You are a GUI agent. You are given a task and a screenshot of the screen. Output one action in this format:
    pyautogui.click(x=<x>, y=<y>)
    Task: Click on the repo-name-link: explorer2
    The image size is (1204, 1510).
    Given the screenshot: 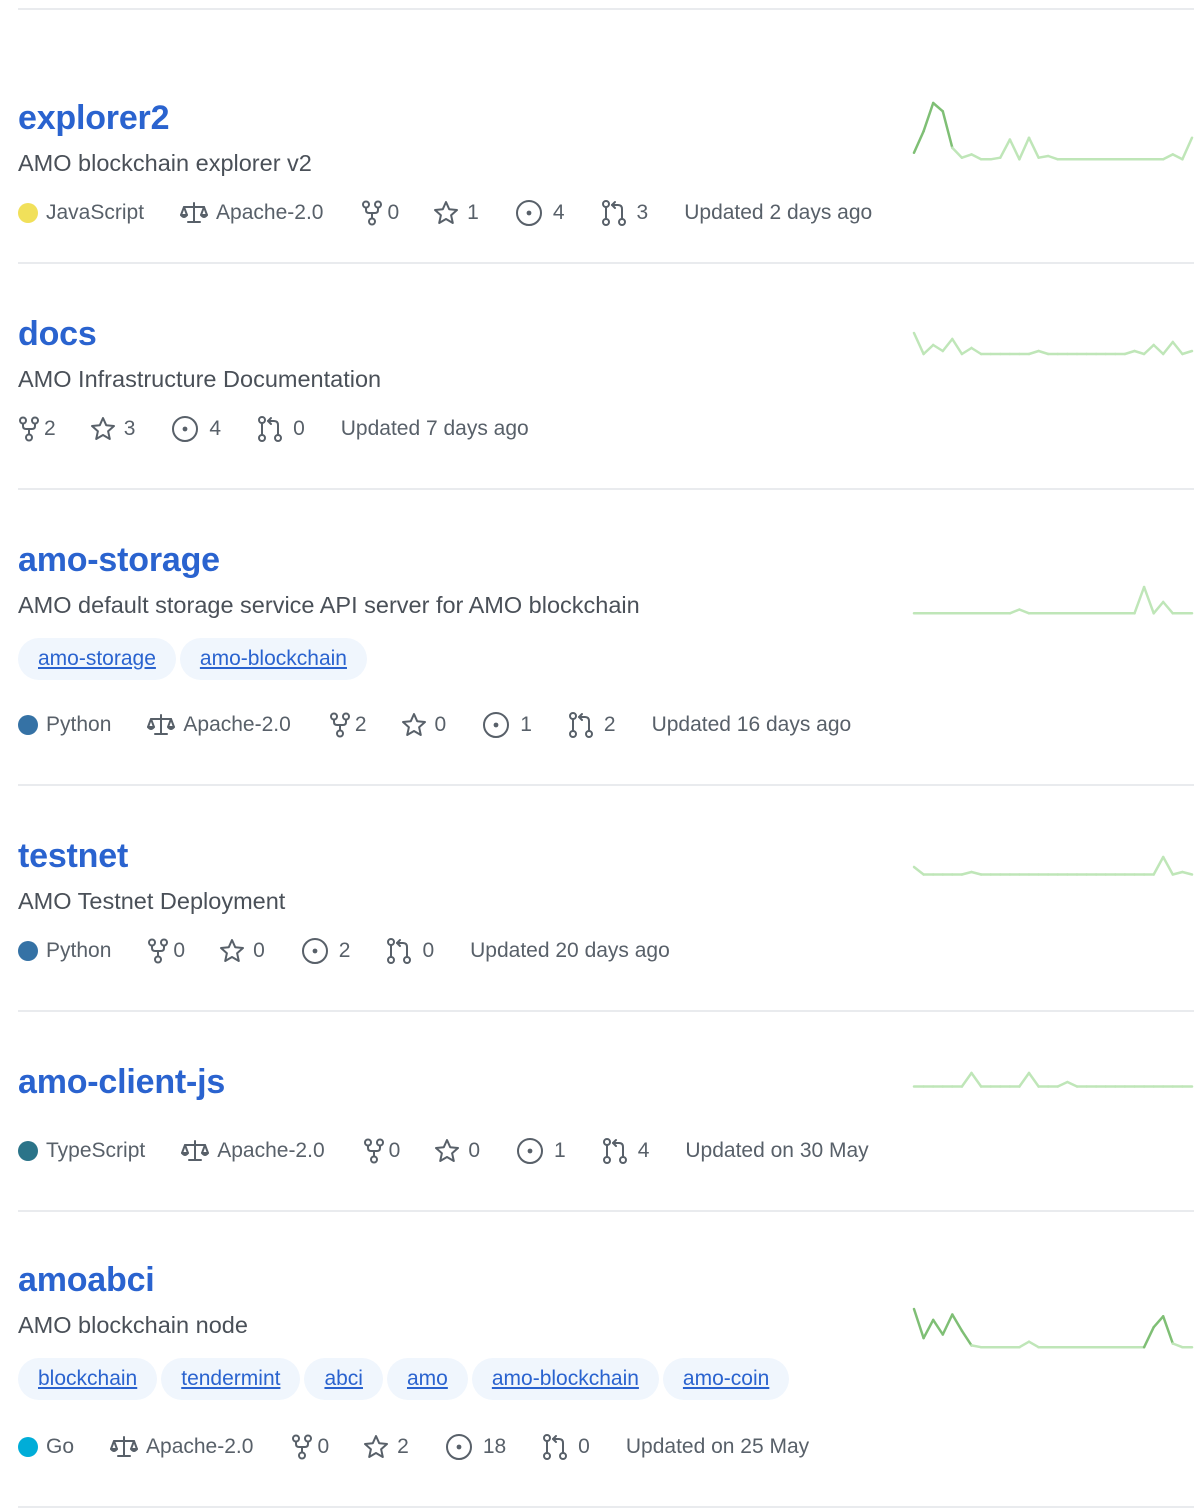 What is the action you would take?
    pyautogui.click(x=93, y=118)
    